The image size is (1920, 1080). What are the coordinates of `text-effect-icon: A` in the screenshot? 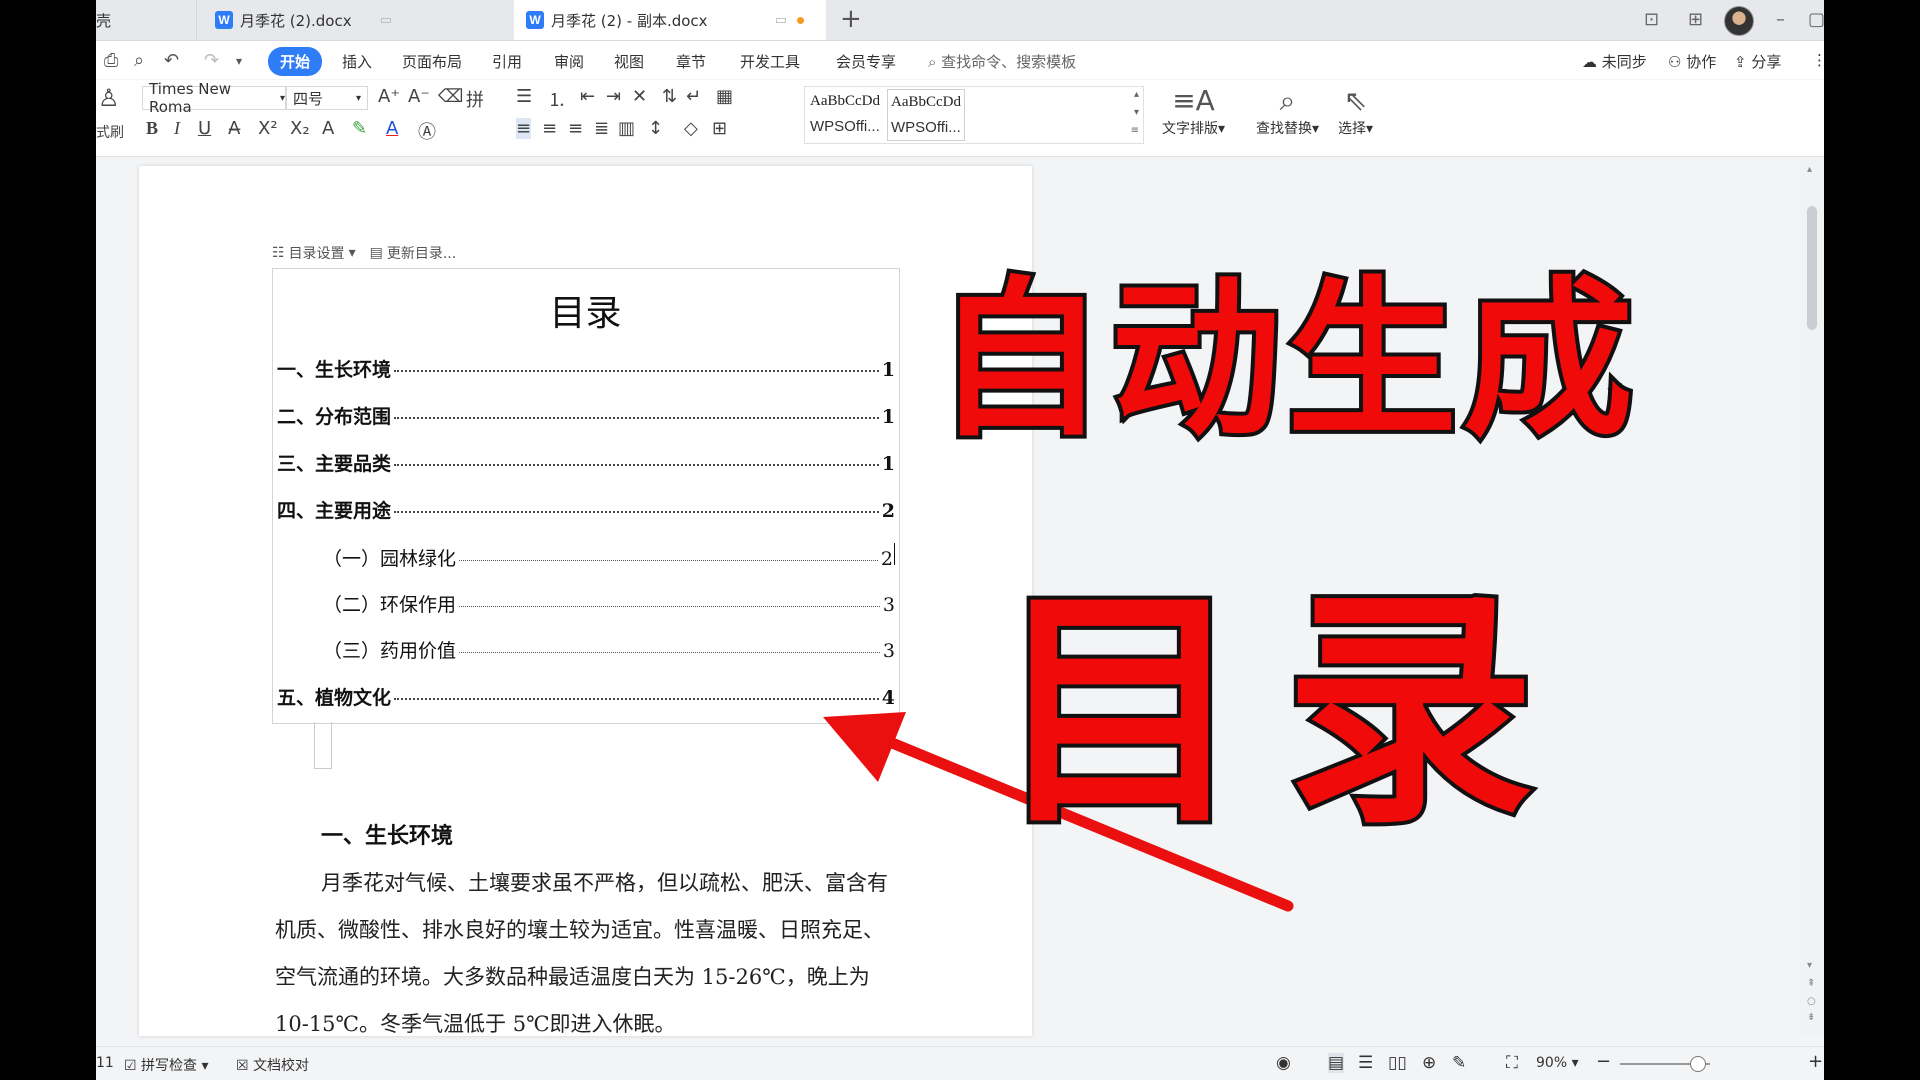 It's located at (328, 128).